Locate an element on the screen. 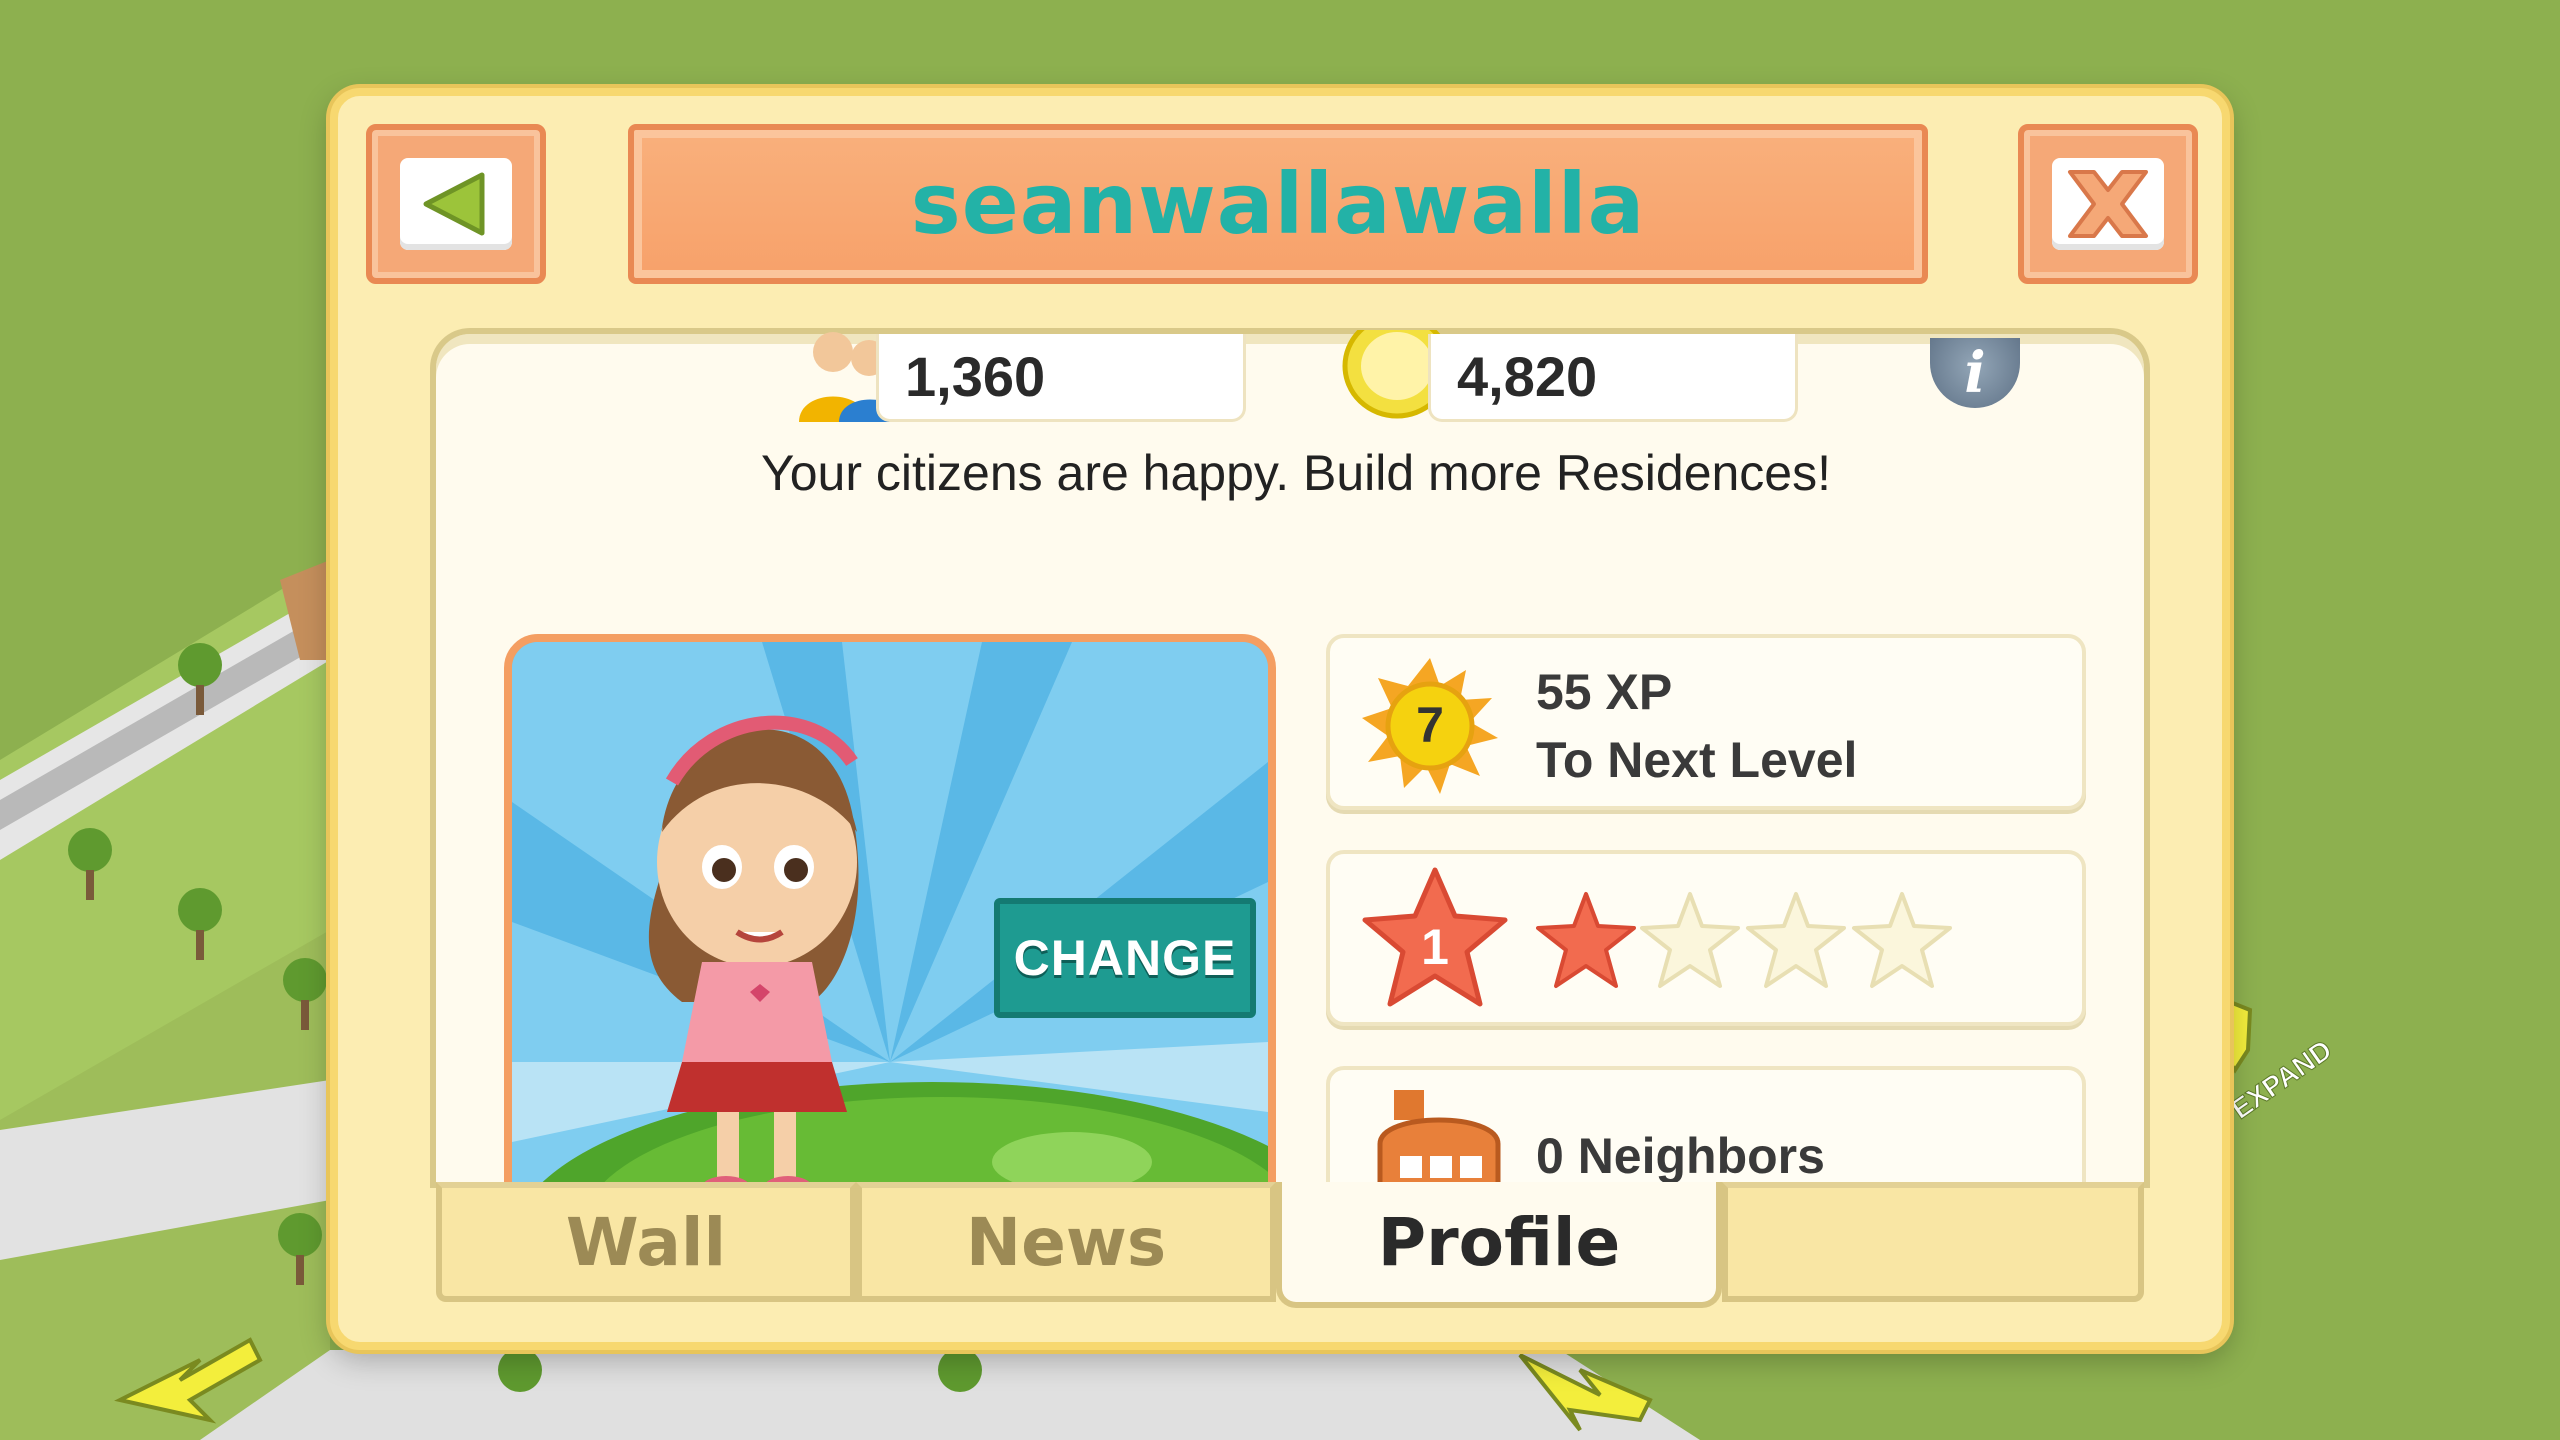 The image size is (2560, 1440). rank-card: 1 is located at coordinates (1706, 938).